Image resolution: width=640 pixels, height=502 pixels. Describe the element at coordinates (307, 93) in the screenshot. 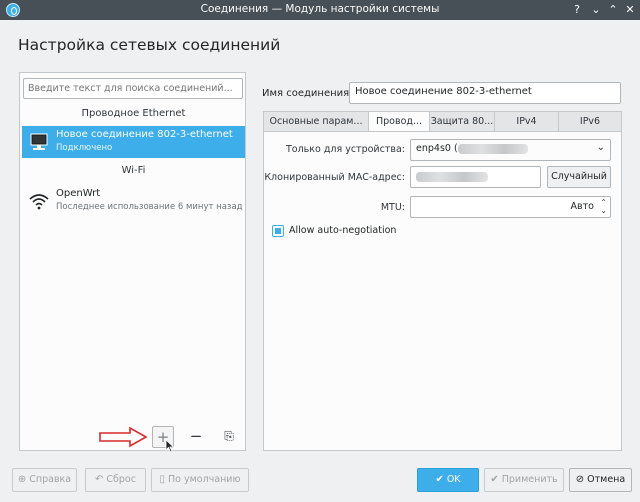

I see `connection-name-label: Имя соединения:` at that location.